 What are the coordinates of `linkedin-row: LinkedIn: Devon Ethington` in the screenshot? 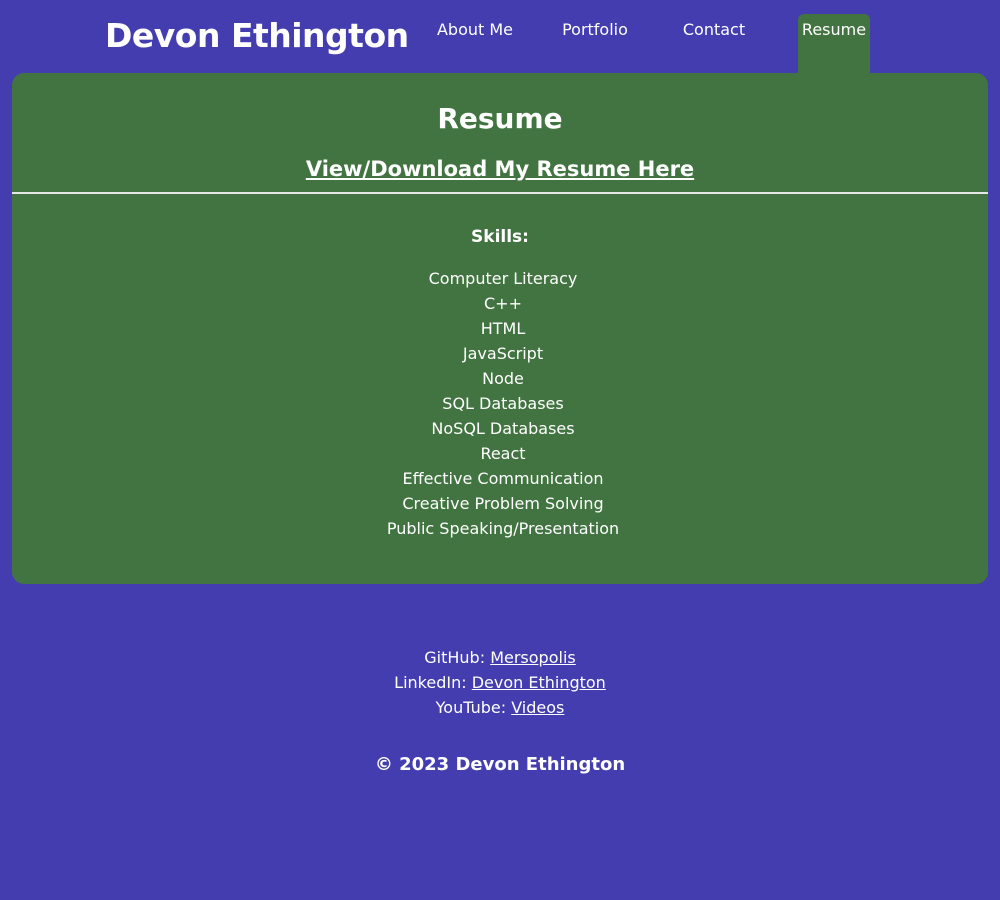 It's located at (500, 682).